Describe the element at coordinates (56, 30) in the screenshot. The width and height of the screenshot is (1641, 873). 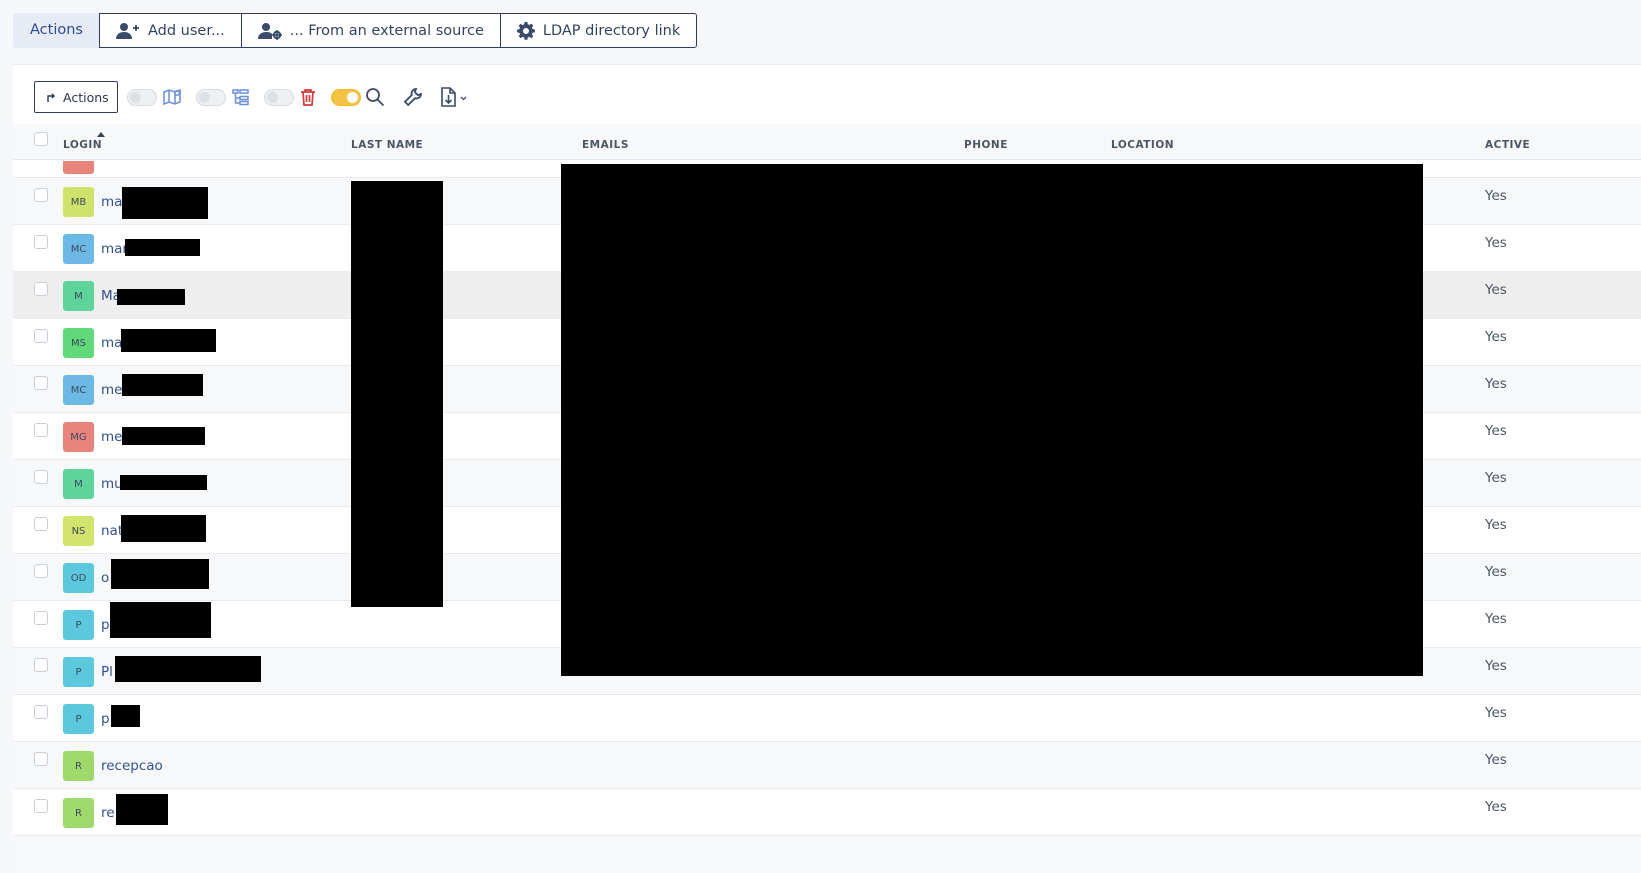
I see `actions-label: Actions` at that location.